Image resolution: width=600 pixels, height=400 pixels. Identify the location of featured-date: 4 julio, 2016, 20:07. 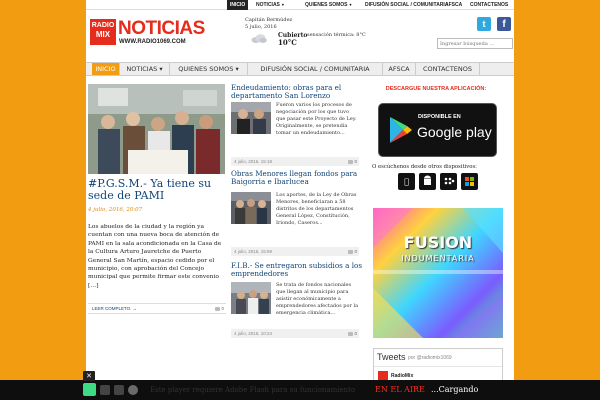
(115, 210).